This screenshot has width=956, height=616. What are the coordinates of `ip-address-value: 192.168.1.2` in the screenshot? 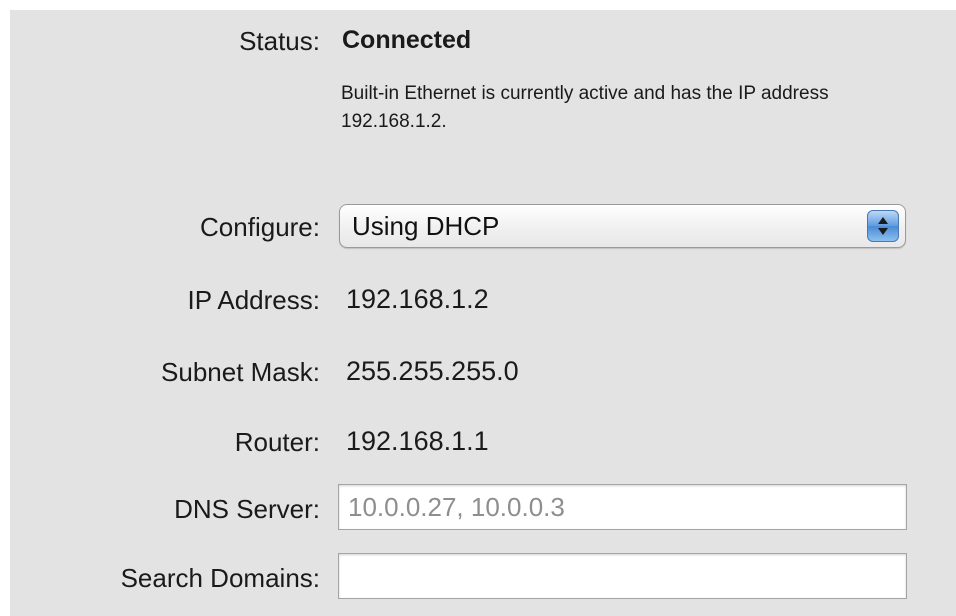 It's located at (417, 299).